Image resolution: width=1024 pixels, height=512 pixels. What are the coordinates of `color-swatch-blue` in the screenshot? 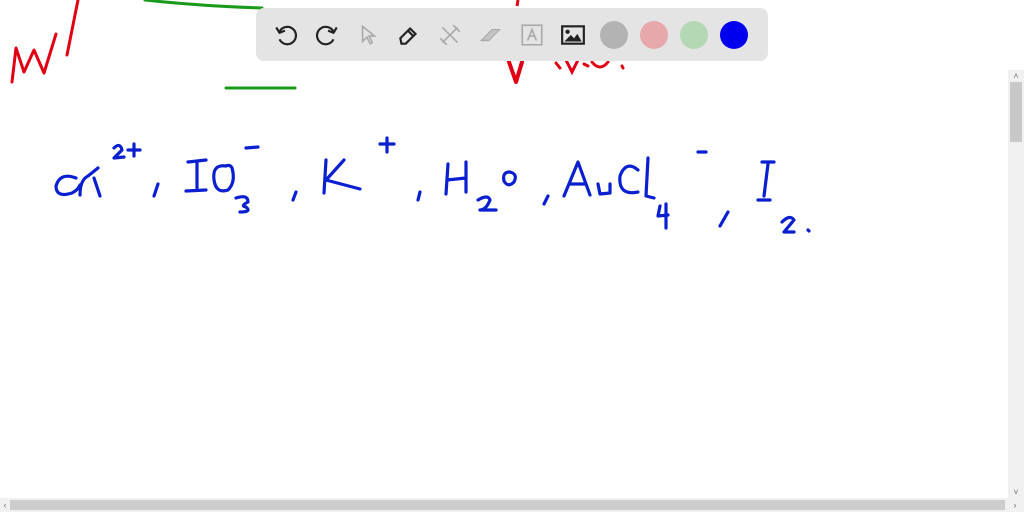 It's located at (734, 34).